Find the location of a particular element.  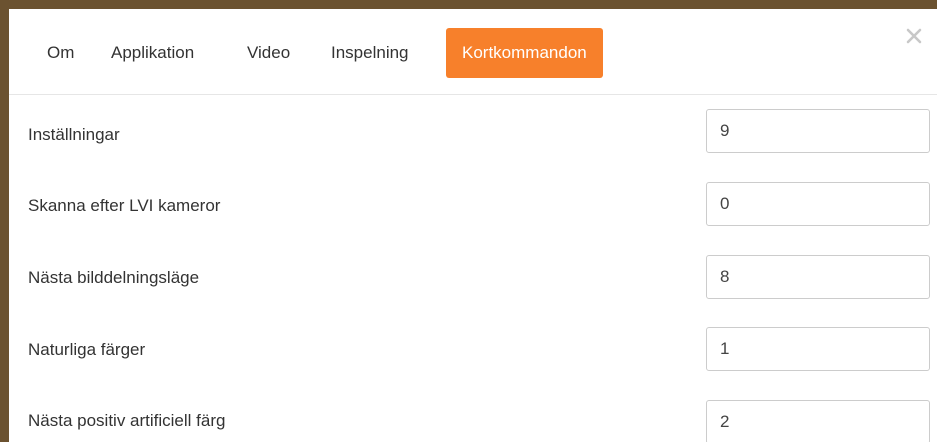

shortcut-input-nasta-positiv-artificiell-farg is located at coordinates (818, 421).